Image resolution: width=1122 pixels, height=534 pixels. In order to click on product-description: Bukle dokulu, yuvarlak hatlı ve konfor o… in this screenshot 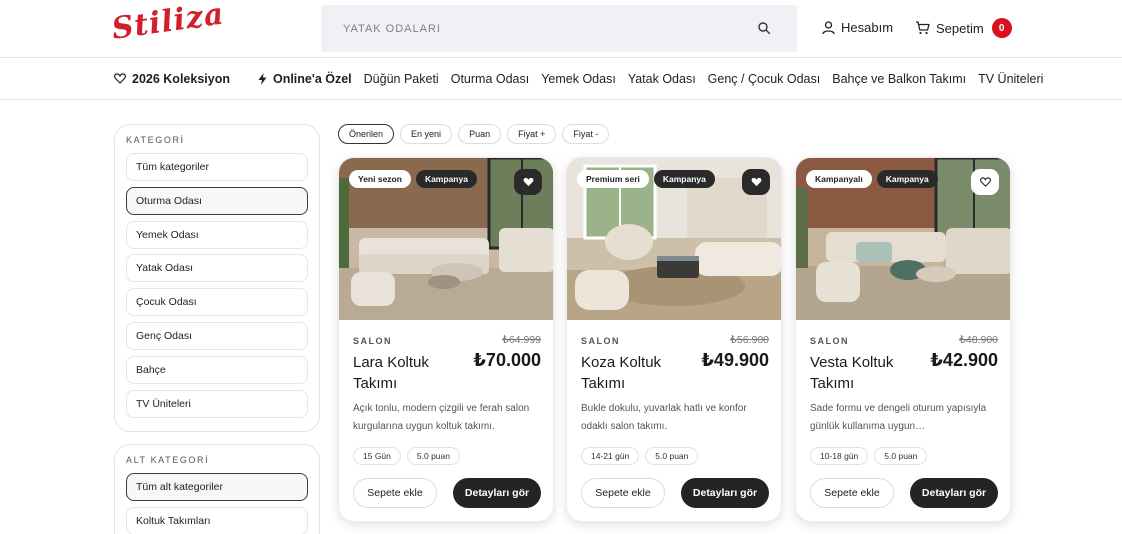, I will do `click(664, 417)`.